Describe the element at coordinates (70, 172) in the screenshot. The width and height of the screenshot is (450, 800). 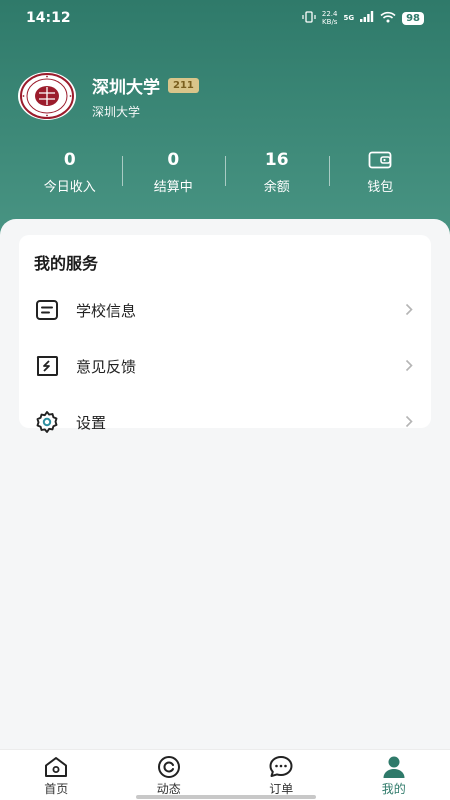
I see `stat-today-income: 0 今日收入` at that location.